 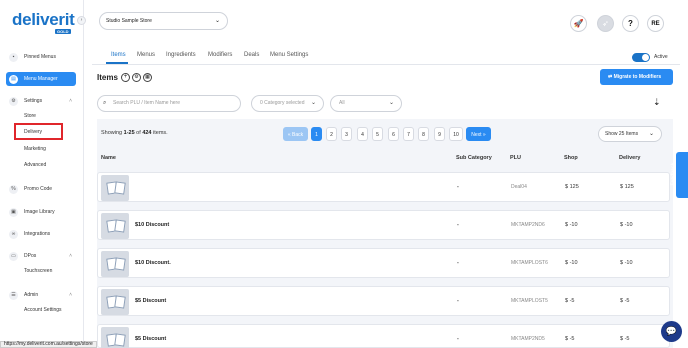 I want to click on item-delivery-price: $ -10, so click(x=626, y=225).